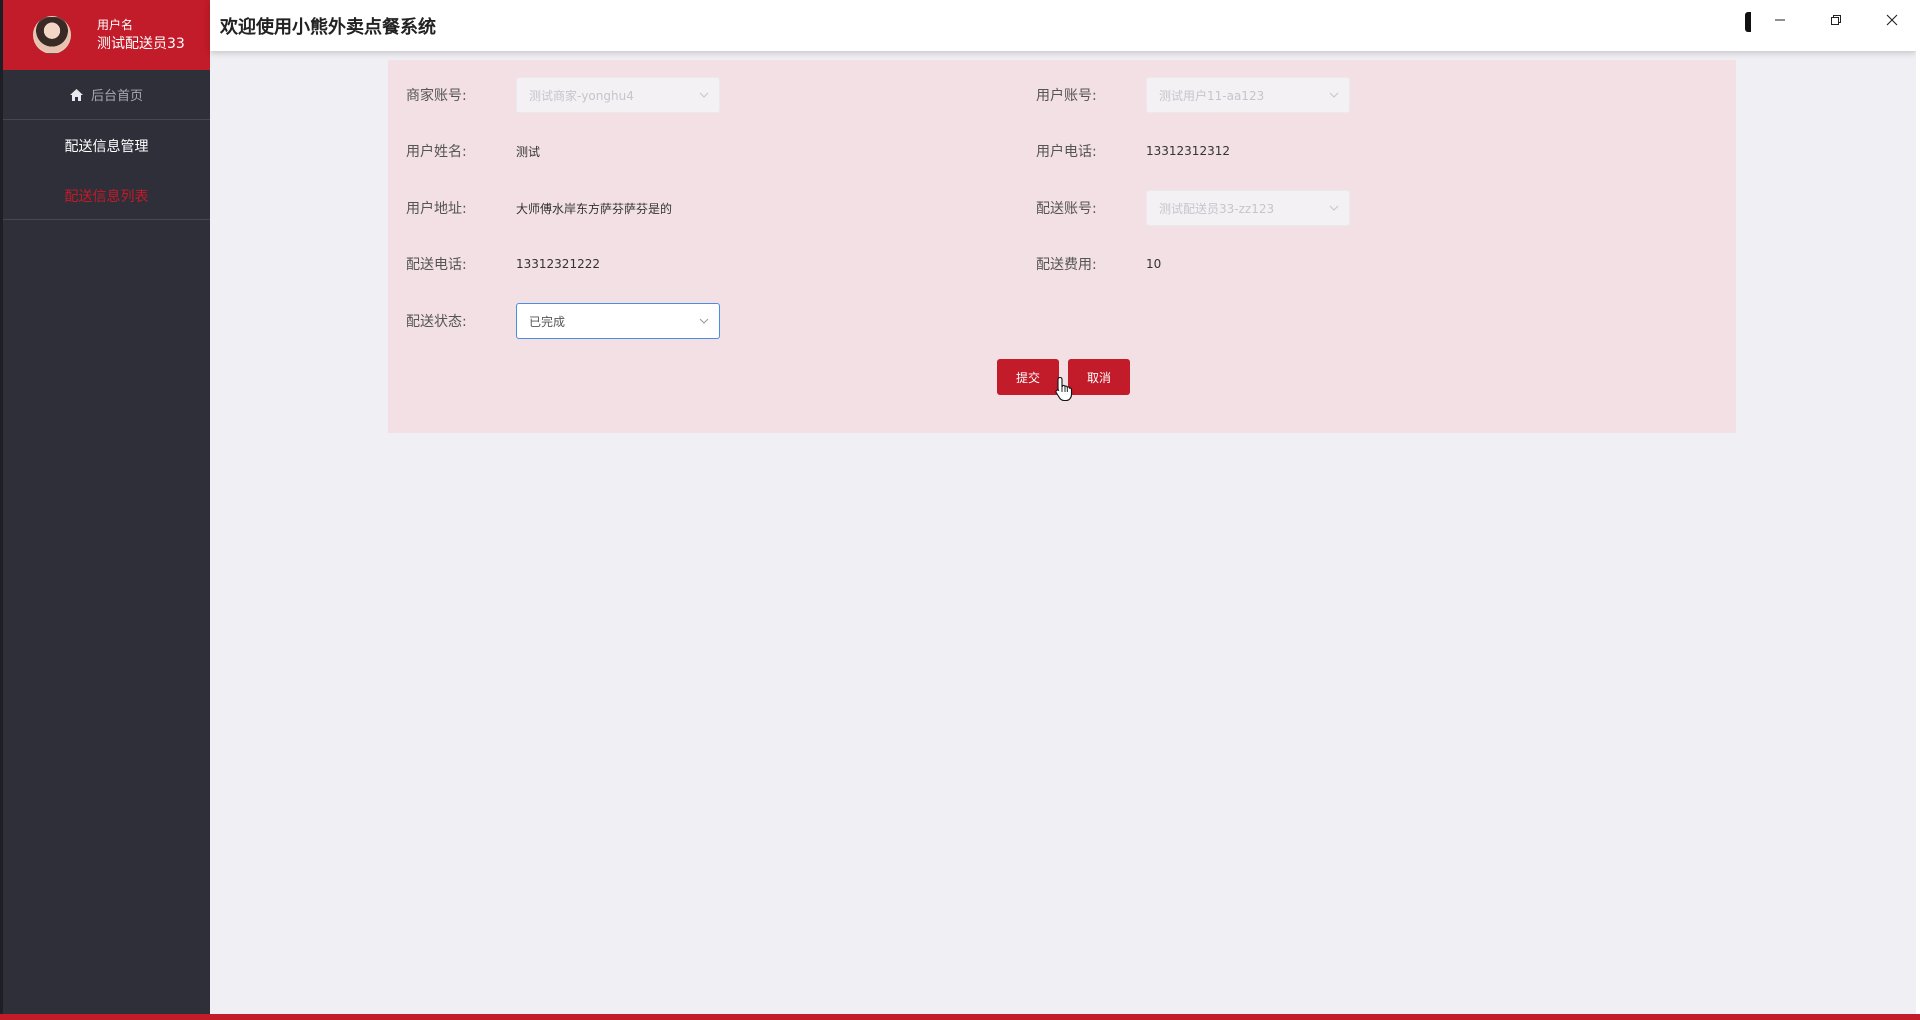  I want to click on user-label: 用户名, so click(115, 25).